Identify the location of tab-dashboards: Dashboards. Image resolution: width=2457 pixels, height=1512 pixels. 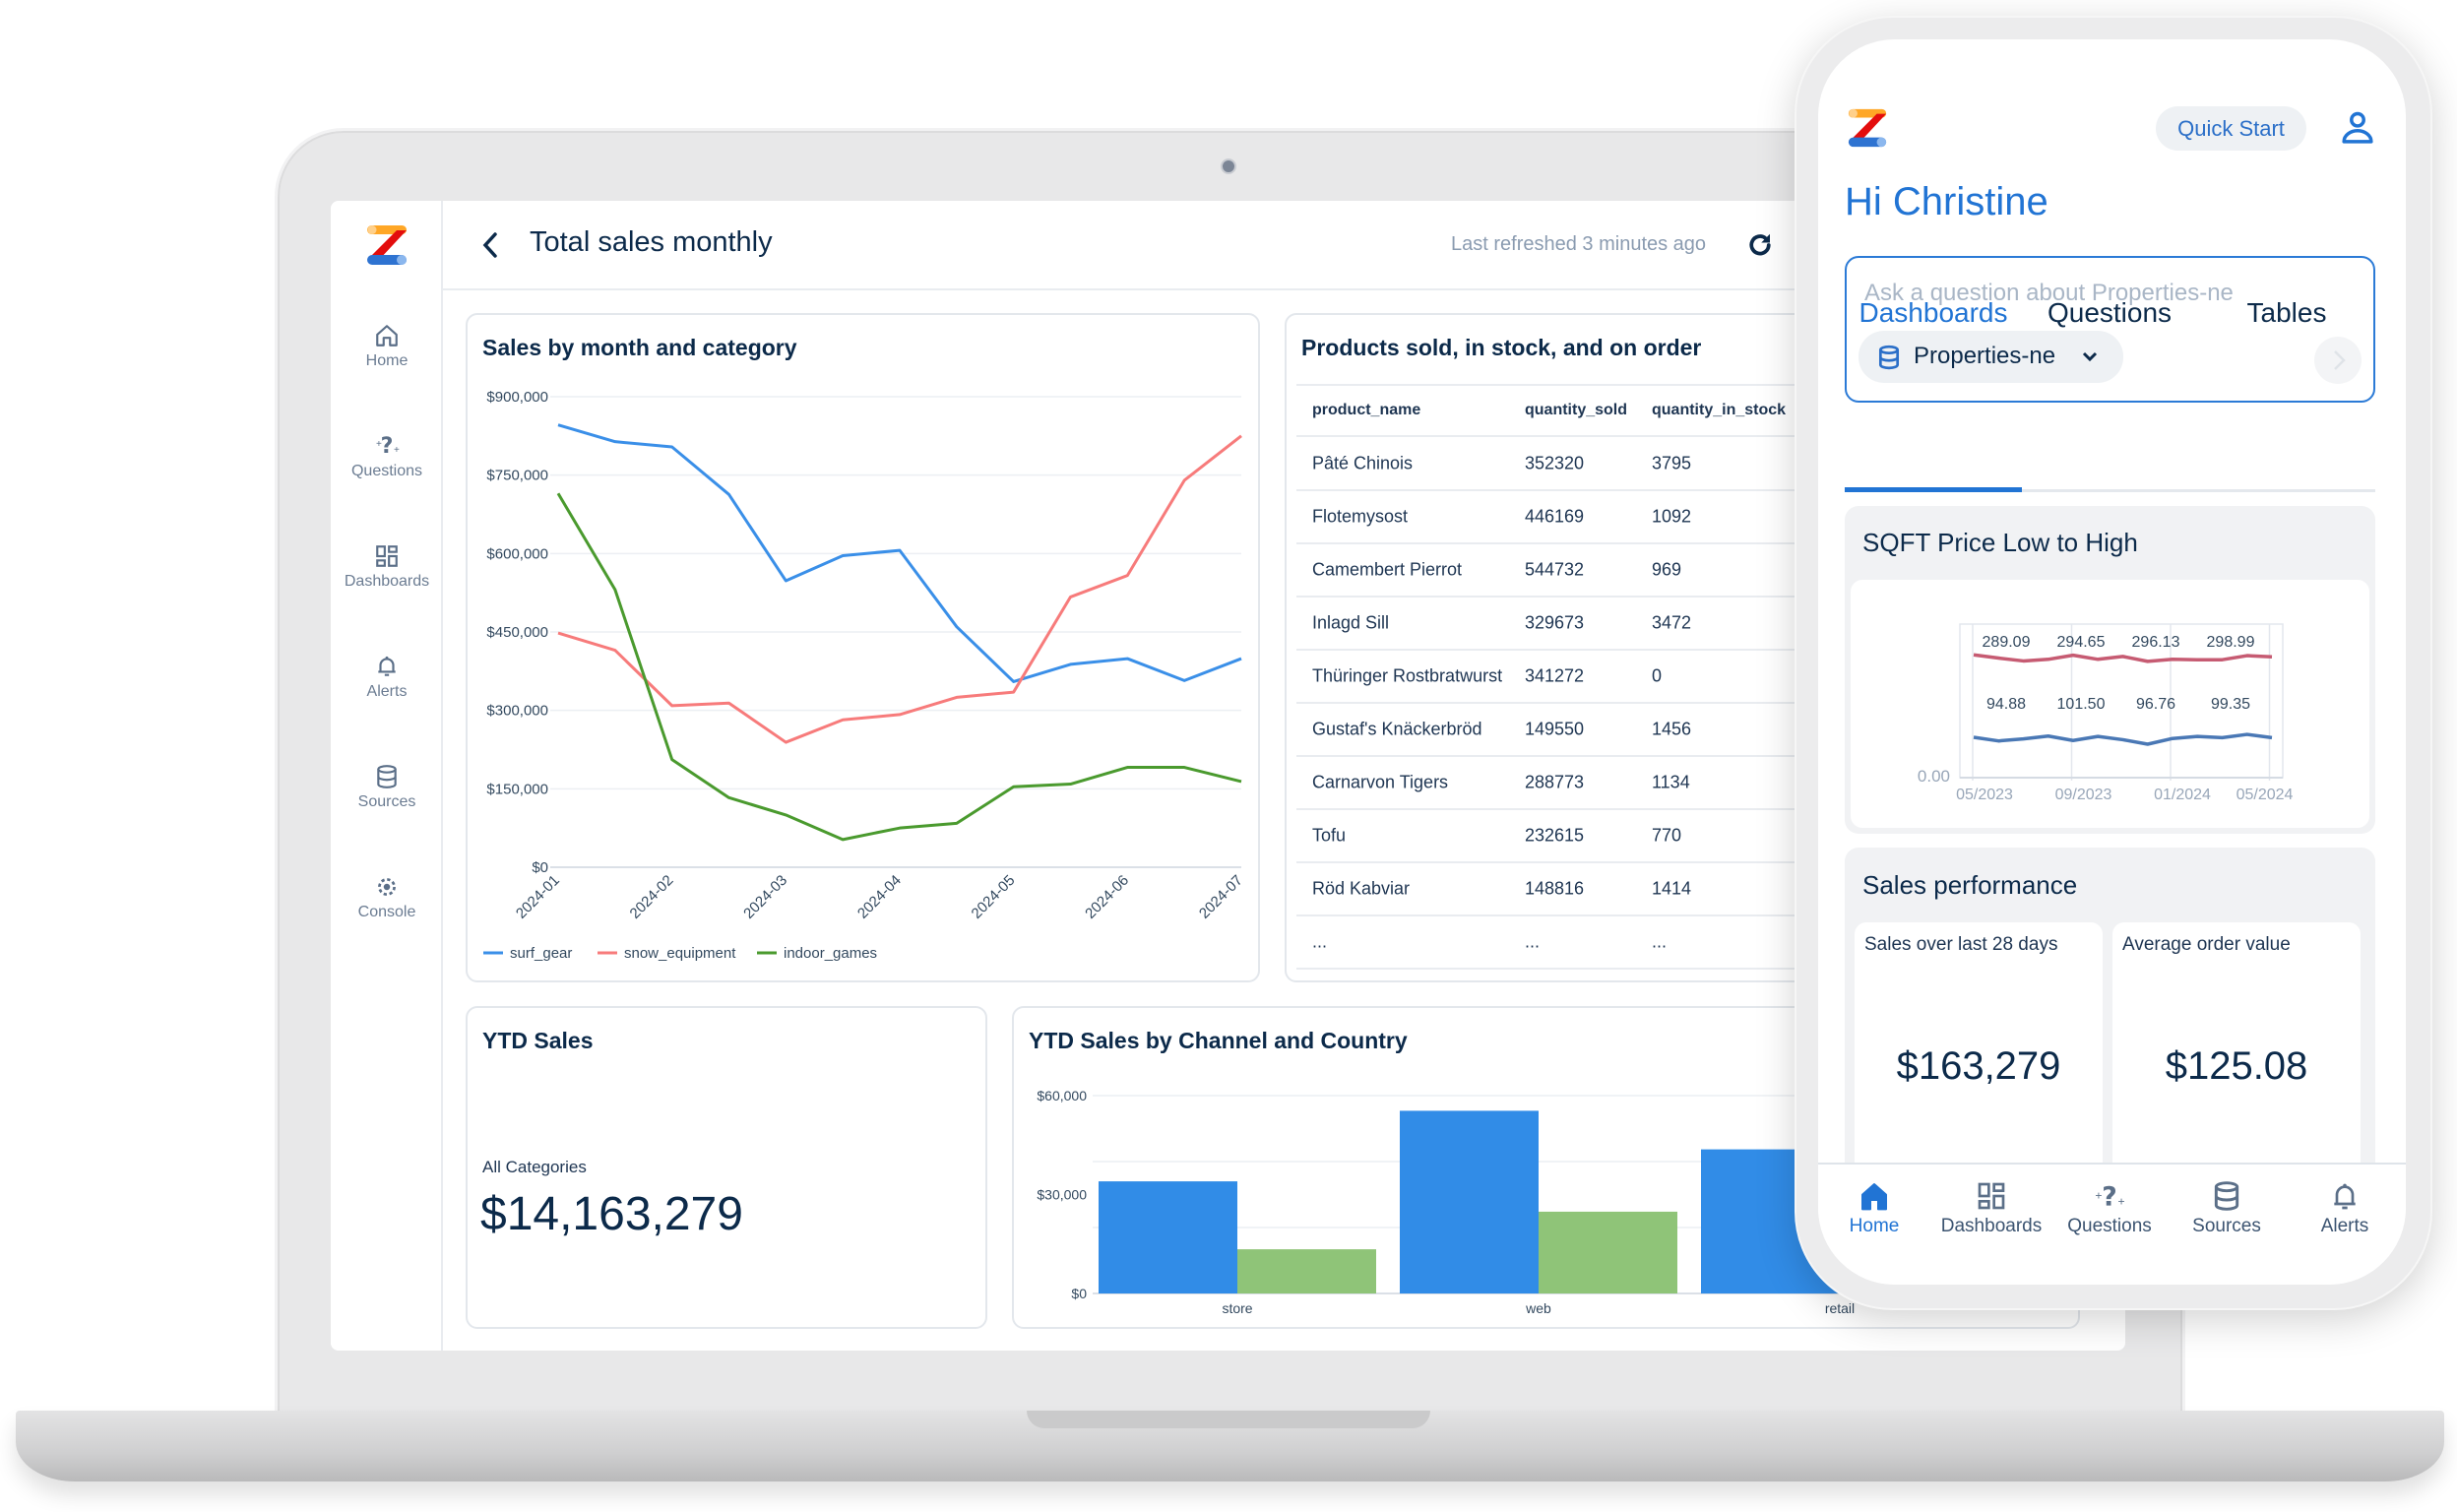
(1933, 313).